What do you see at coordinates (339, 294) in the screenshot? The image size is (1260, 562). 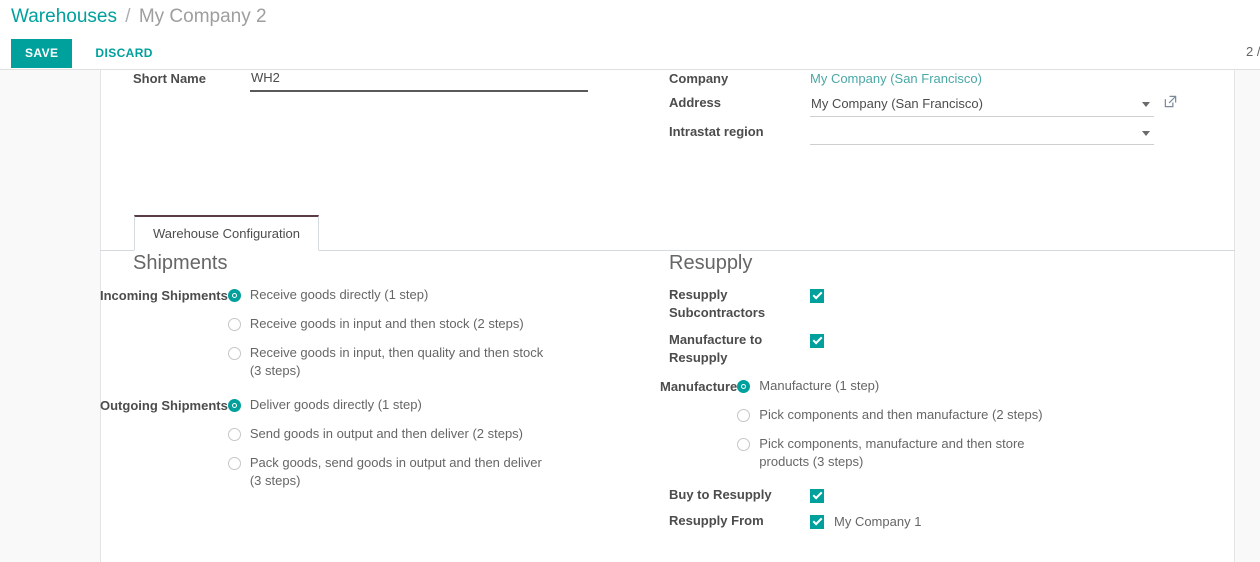 I see `radio-option-label: Receive goods directly (1 step)` at bounding box center [339, 294].